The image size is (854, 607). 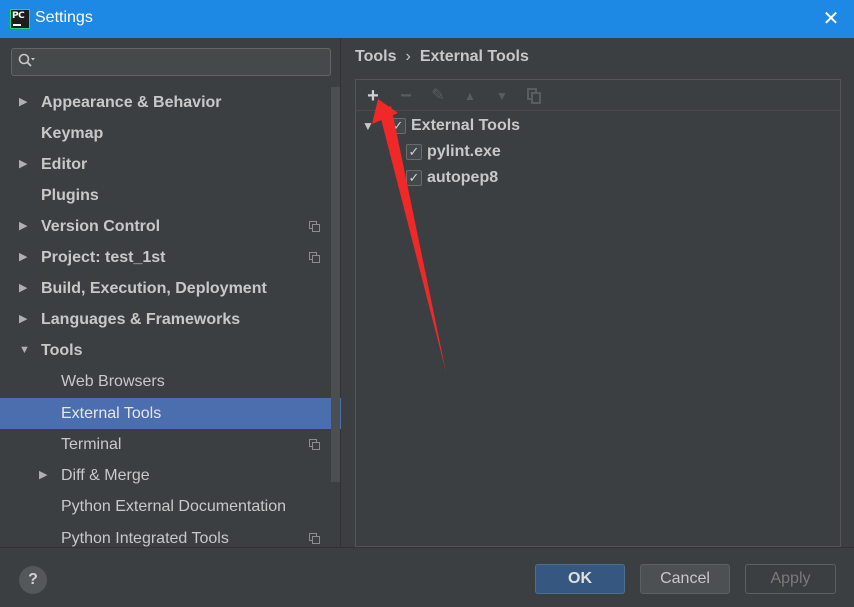 I want to click on tool-row: ✓ pylint.exe, so click(x=496, y=152).